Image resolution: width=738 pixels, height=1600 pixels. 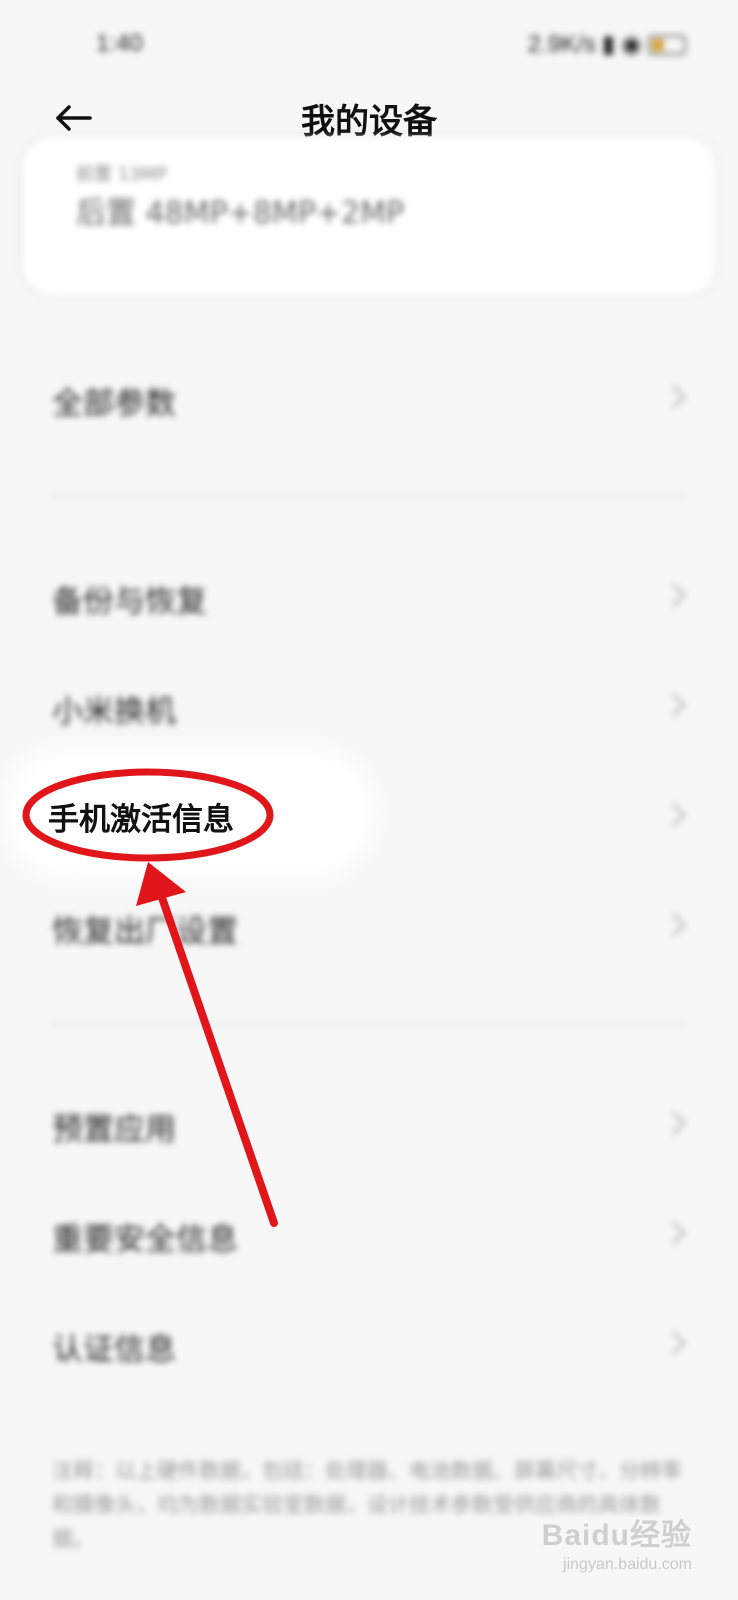 I want to click on menu-item-backup-restore: 备份与恢复, so click(x=369, y=596).